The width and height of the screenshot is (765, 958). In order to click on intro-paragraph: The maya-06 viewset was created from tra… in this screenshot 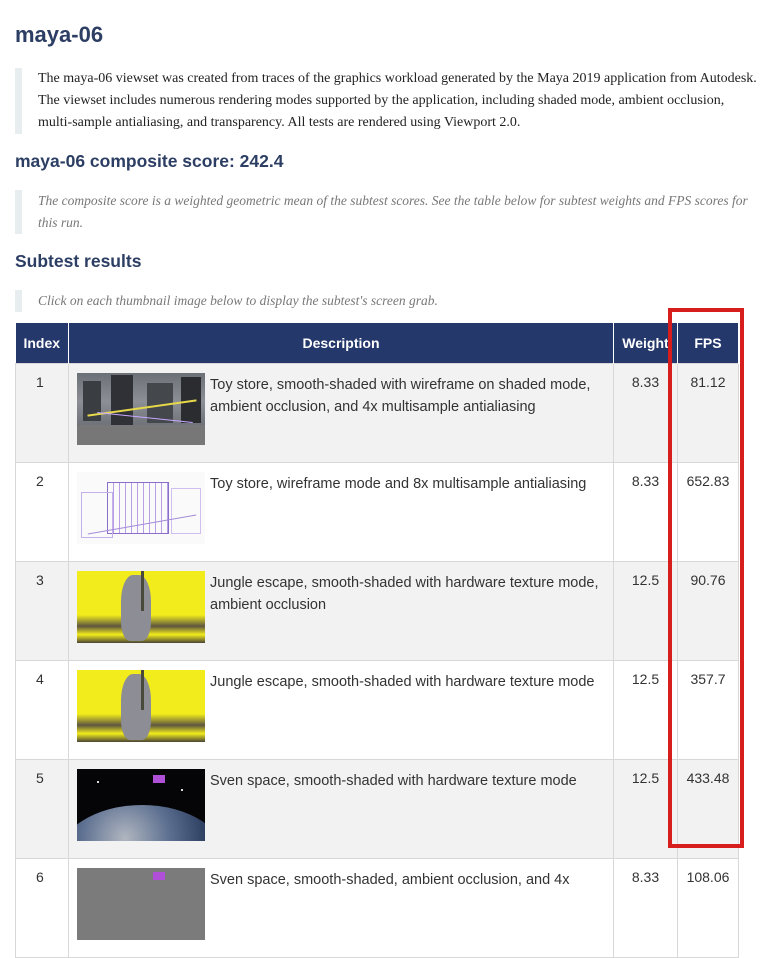, I will do `click(386, 101)`.